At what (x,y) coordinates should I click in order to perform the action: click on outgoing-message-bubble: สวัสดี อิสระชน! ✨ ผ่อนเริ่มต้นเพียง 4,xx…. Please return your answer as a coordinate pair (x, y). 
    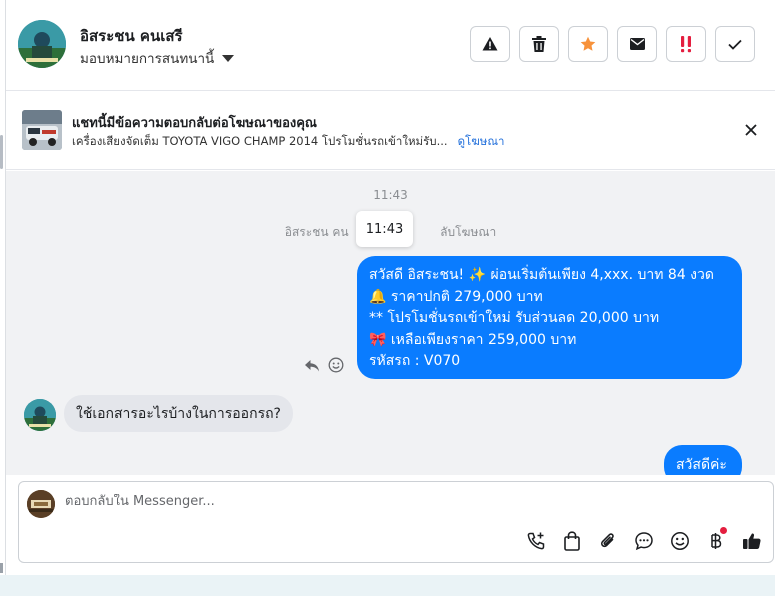
    Looking at the image, I should click on (549, 317).